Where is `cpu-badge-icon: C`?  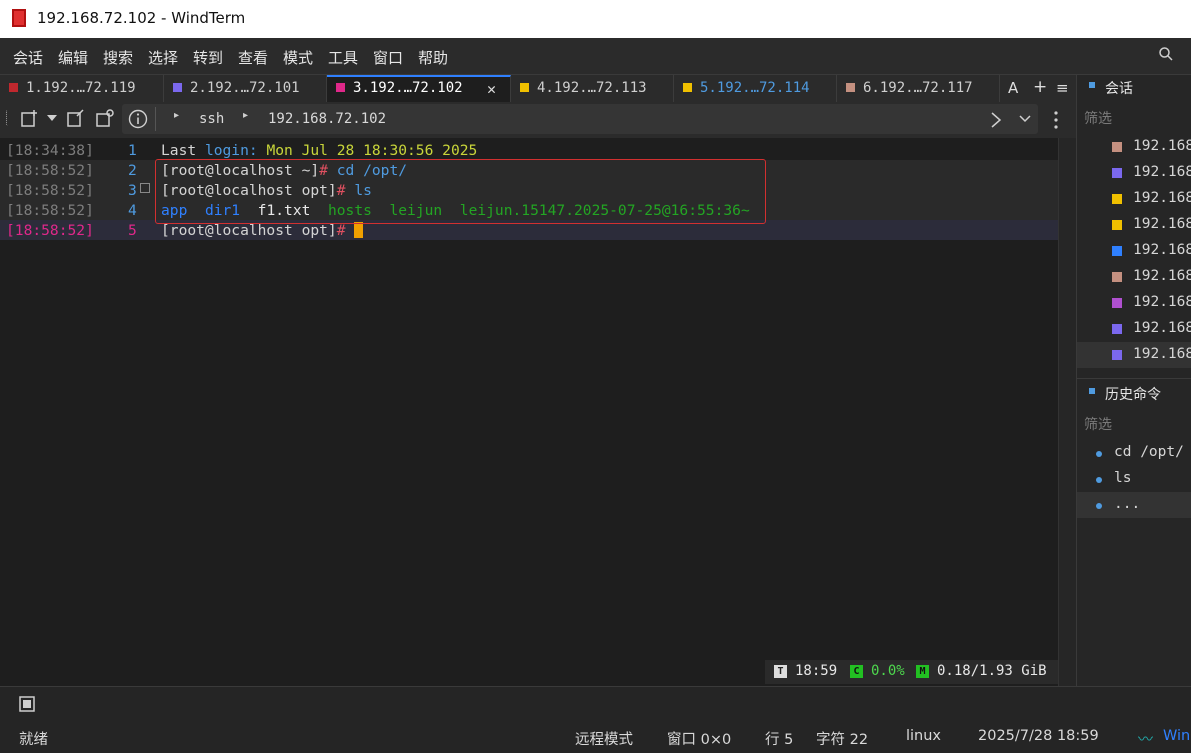
cpu-badge-icon: C is located at coordinates (856, 671).